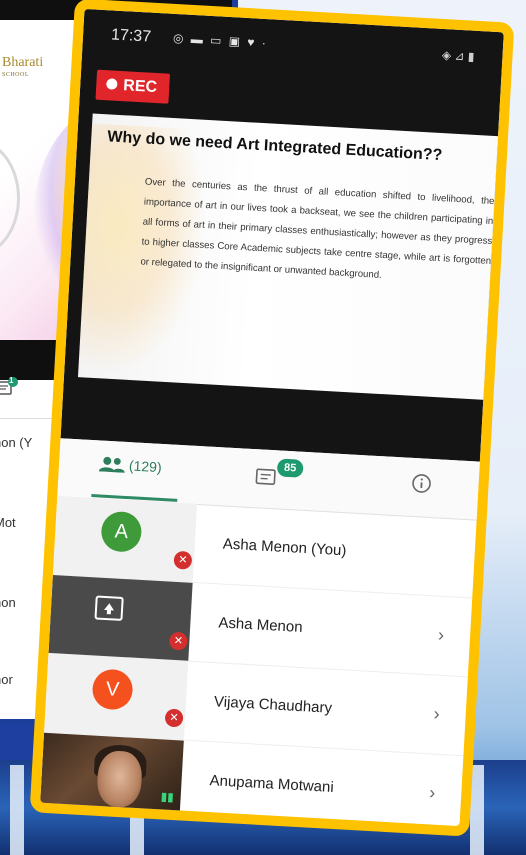 The height and width of the screenshot is (855, 526). I want to click on tab-info, so click(422, 487).